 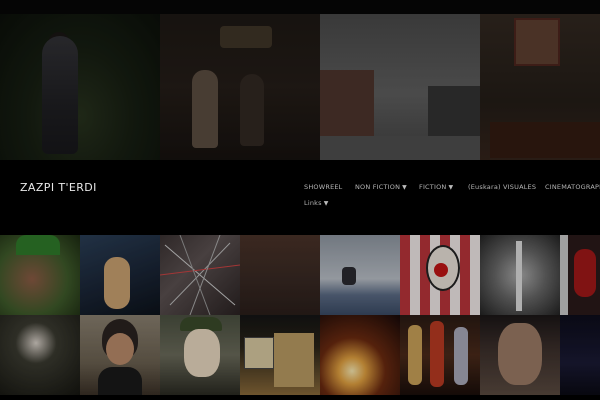 What do you see at coordinates (300, 7) in the screenshot?
I see `top-band` at bounding box center [300, 7].